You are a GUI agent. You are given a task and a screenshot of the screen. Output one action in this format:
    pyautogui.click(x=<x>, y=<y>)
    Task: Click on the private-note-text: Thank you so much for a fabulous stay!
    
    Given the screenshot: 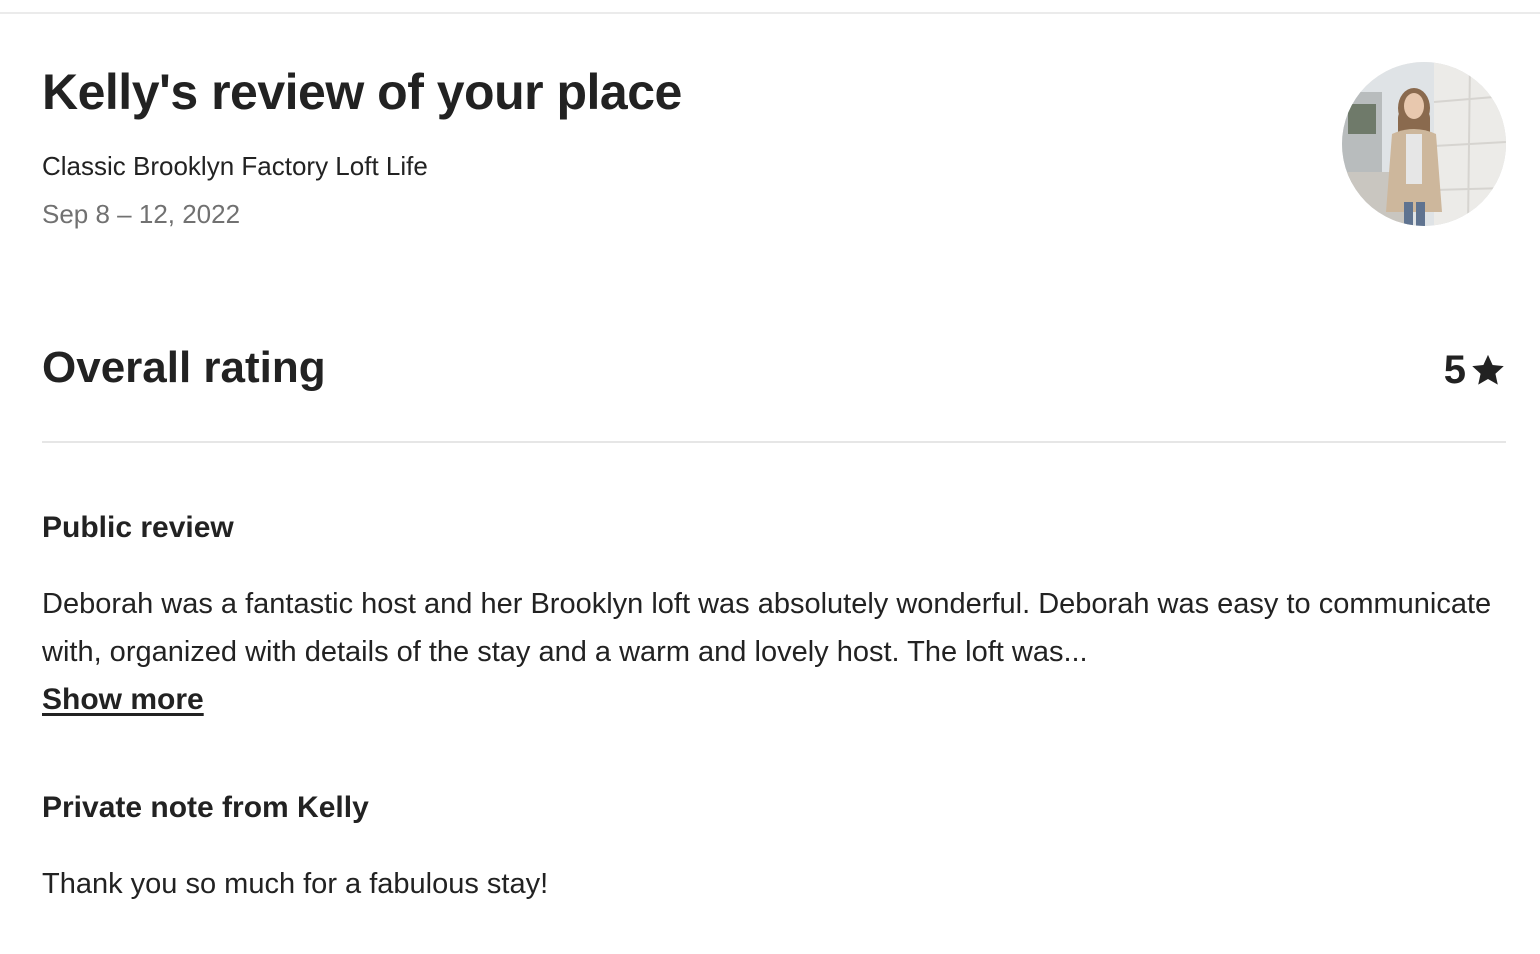 What is the action you would take?
    pyautogui.click(x=295, y=884)
    